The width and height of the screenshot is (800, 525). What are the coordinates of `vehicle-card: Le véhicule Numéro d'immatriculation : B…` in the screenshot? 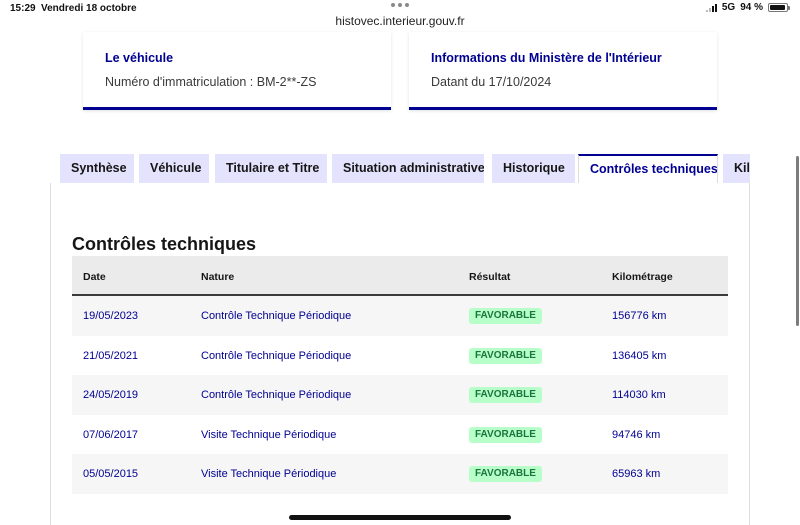 It's located at (237, 71).